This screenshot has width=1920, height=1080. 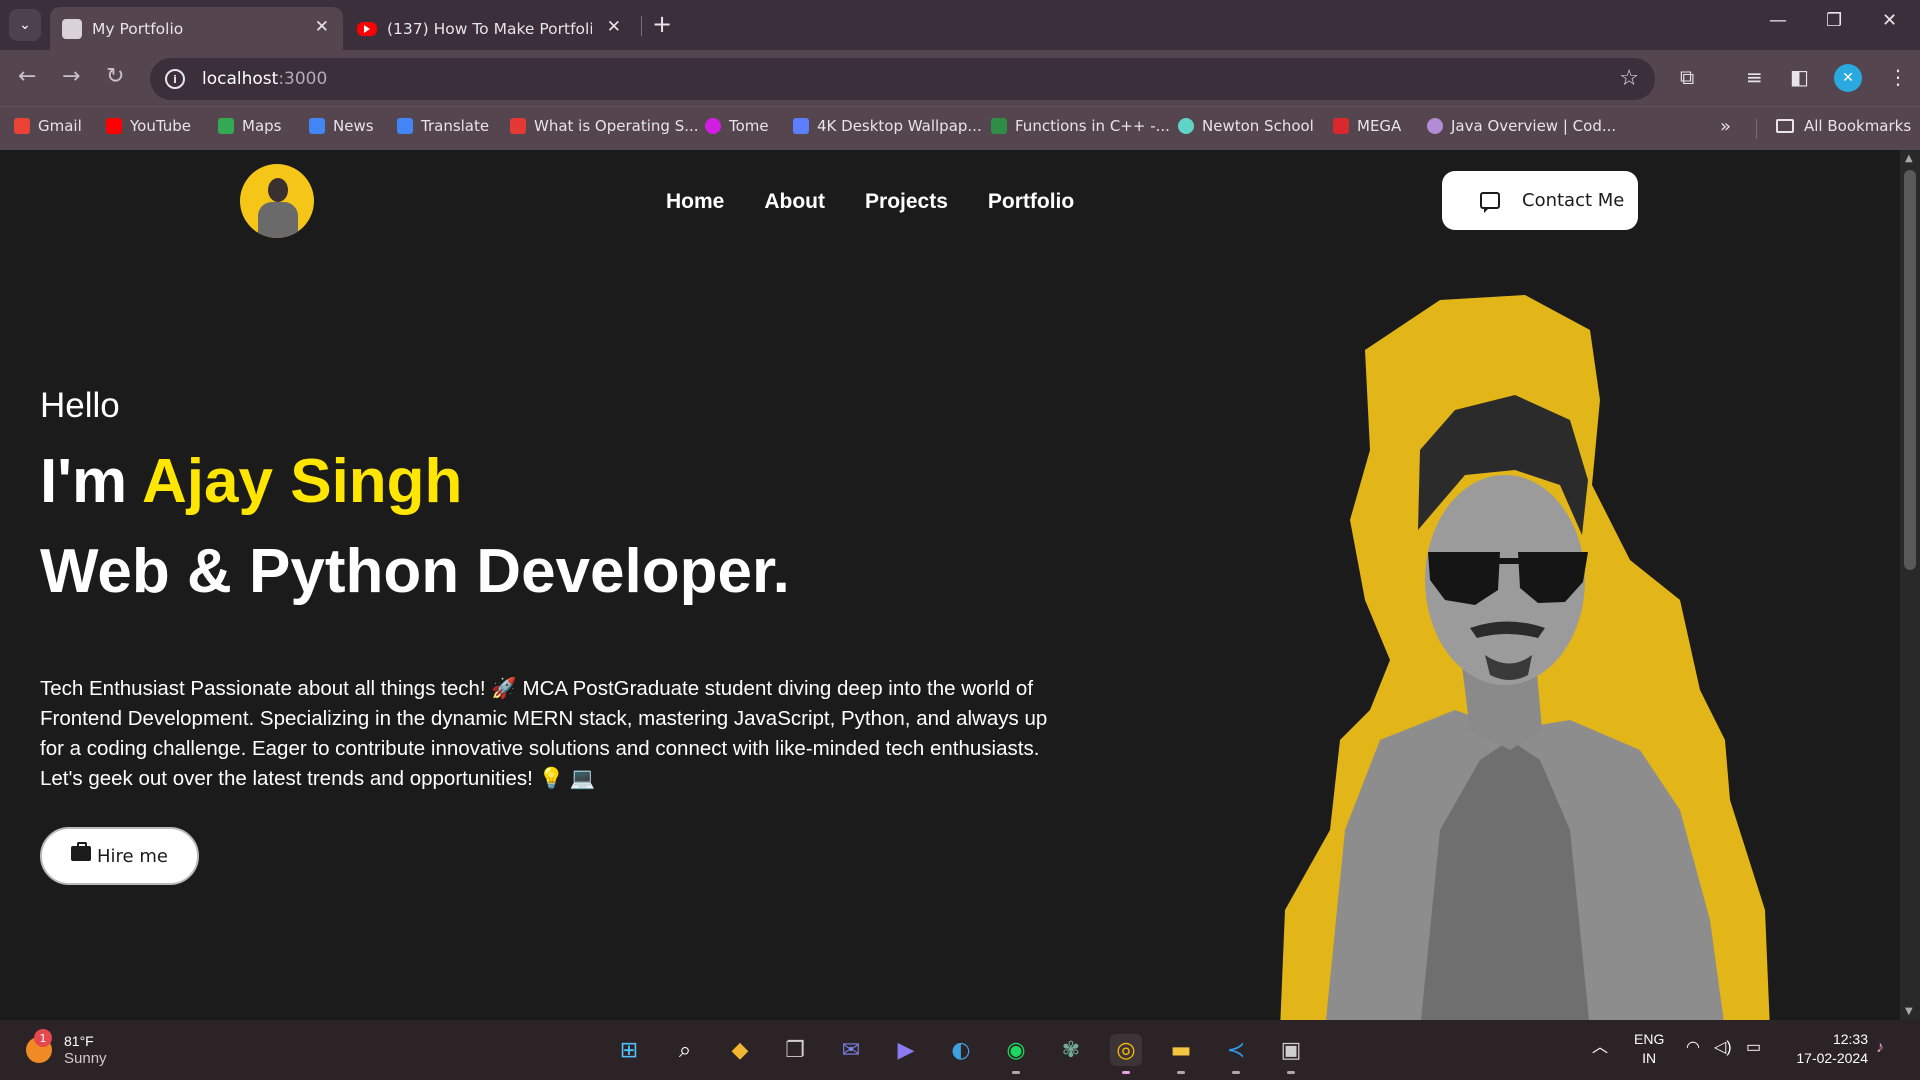 What do you see at coordinates (85, 1058) in the screenshot?
I see `weather-condition: Sunny` at bounding box center [85, 1058].